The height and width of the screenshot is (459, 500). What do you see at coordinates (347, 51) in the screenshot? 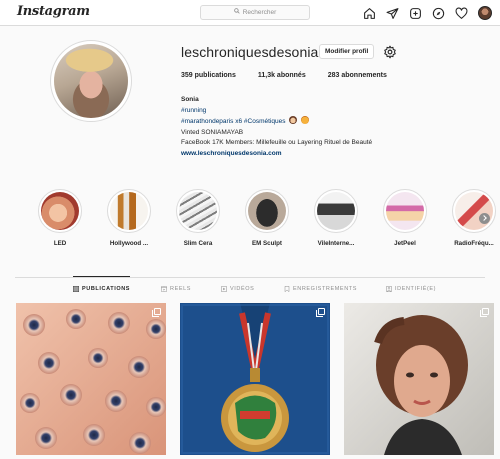
I see `edit-profile-button: Modifier profil` at bounding box center [347, 51].